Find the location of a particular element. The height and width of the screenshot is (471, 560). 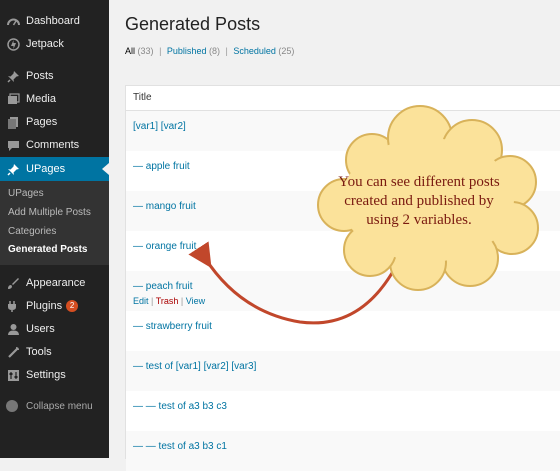

post-title-link: — — test of a3 b3 c1 is located at coordinates (180, 446).